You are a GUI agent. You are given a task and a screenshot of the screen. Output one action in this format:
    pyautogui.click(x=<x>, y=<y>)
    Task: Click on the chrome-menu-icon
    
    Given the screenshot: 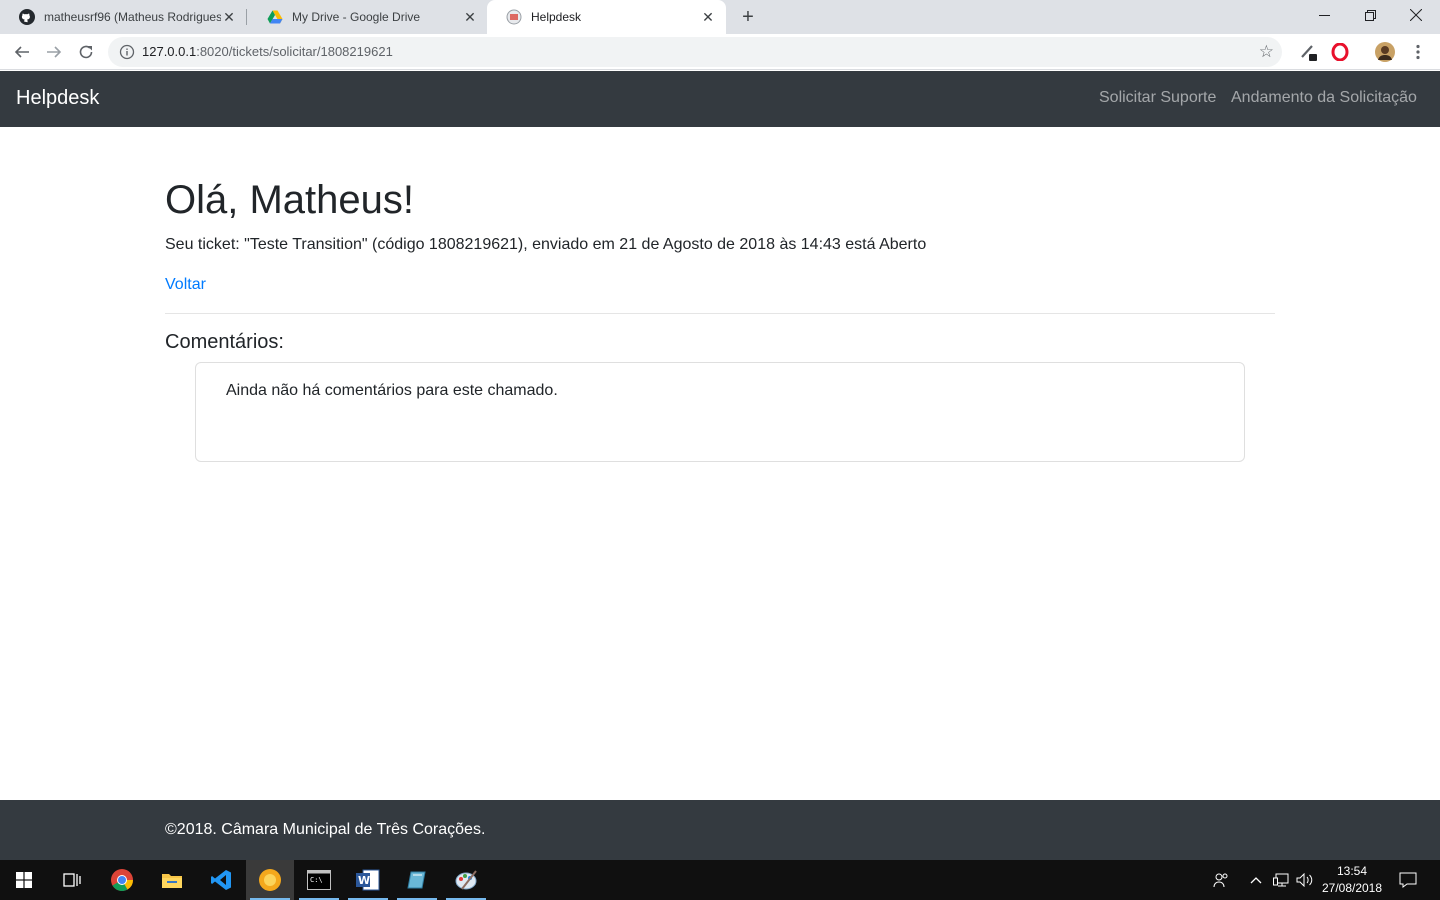 What is the action you would take?
    pyautogui.click(x=1418, y=52)
    